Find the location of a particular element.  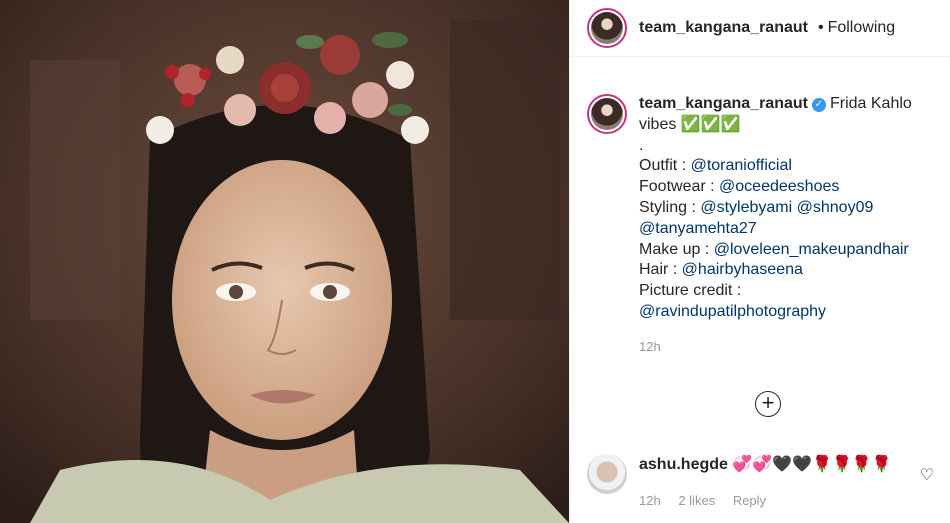

comment-reply-button: Reply is located at coordinates (749, 500).